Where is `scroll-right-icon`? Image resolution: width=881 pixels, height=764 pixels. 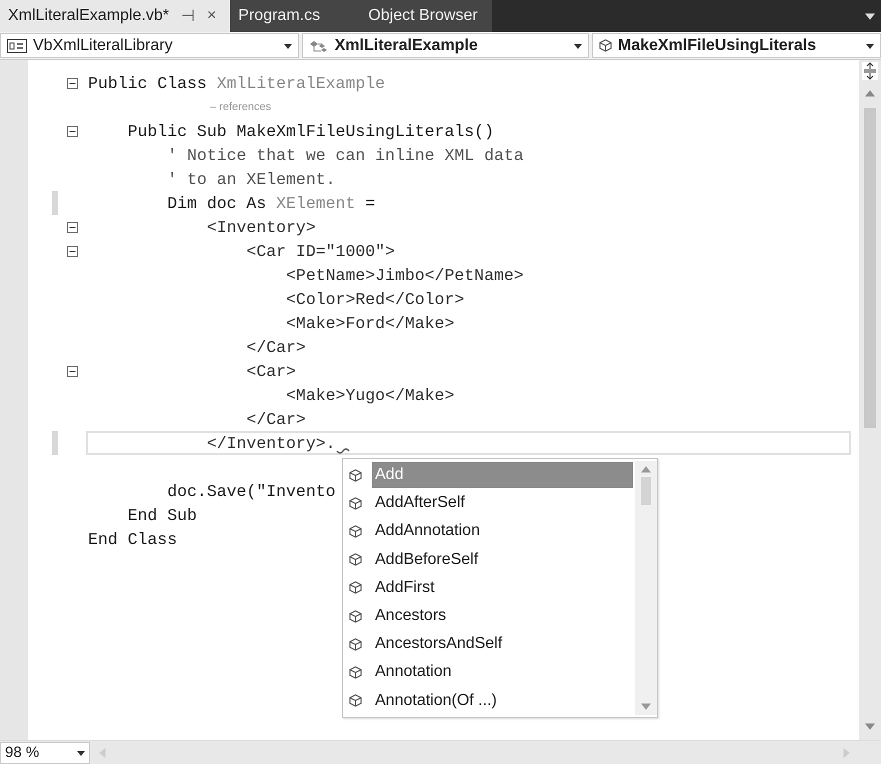 scroll-right-icon is located at coordinates (846, 753).